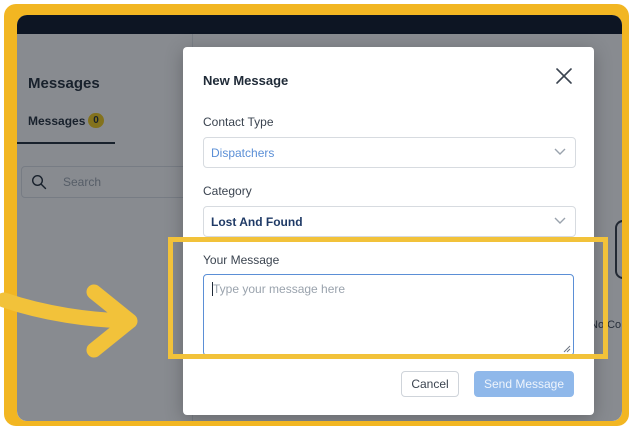  Describe the element at coordinates (389, 221) in the screenshot. I see `category-select: Lost And Found` at that location.